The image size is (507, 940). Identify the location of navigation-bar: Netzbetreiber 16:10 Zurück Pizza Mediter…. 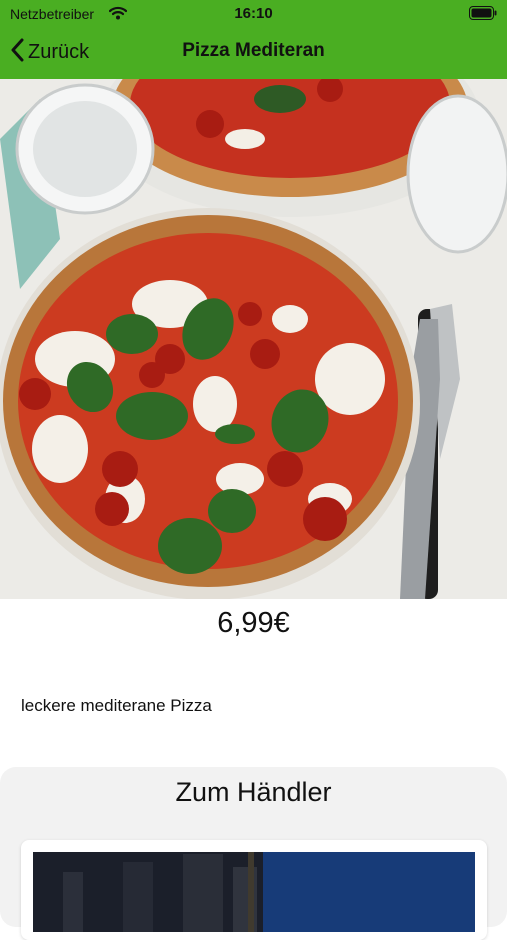
(253, 39).